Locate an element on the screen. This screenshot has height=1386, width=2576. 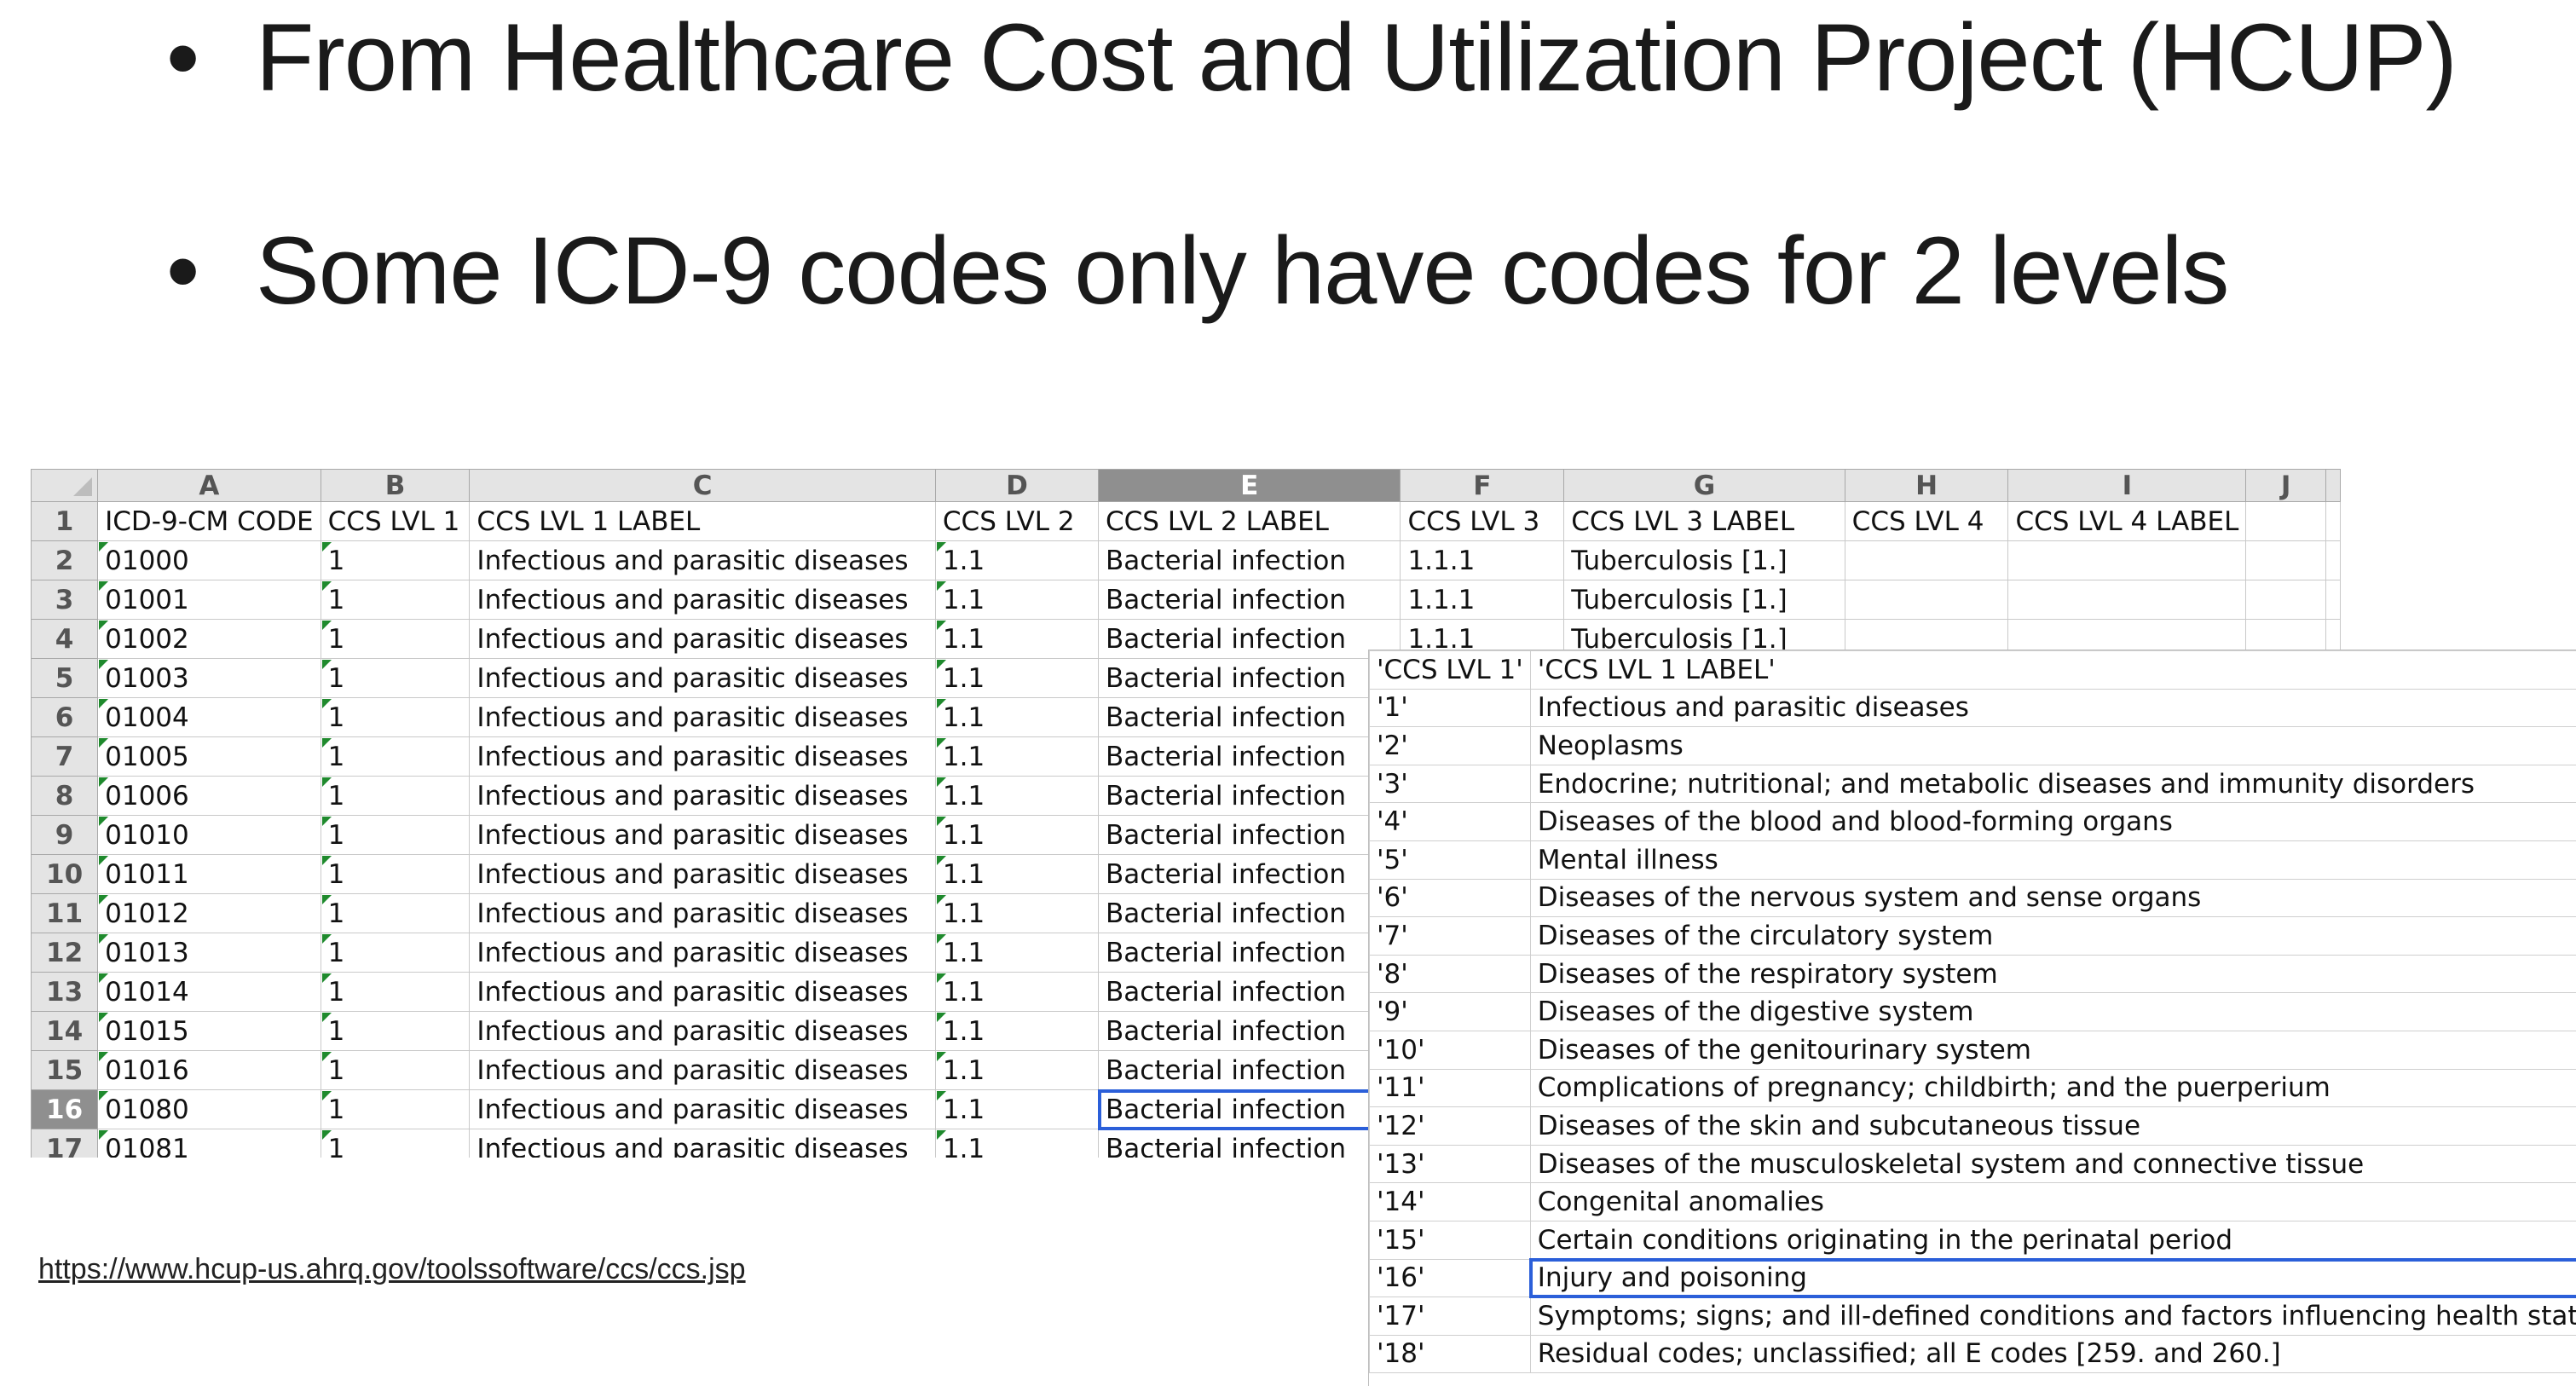
cell-a16: 01080 is located at coordinates (209, 1109).